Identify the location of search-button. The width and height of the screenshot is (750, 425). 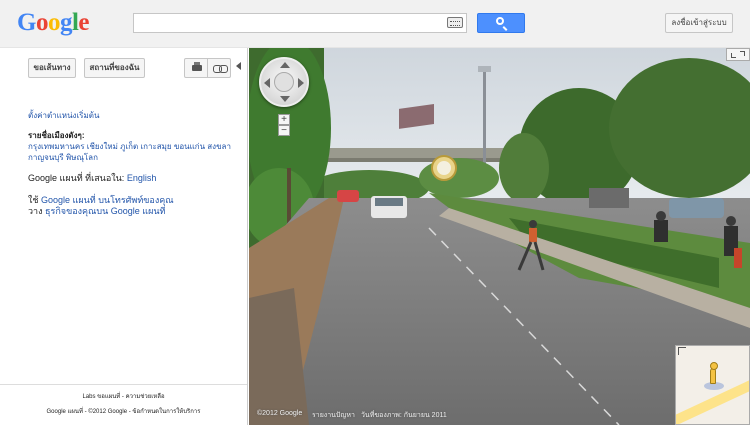
(501, 23).